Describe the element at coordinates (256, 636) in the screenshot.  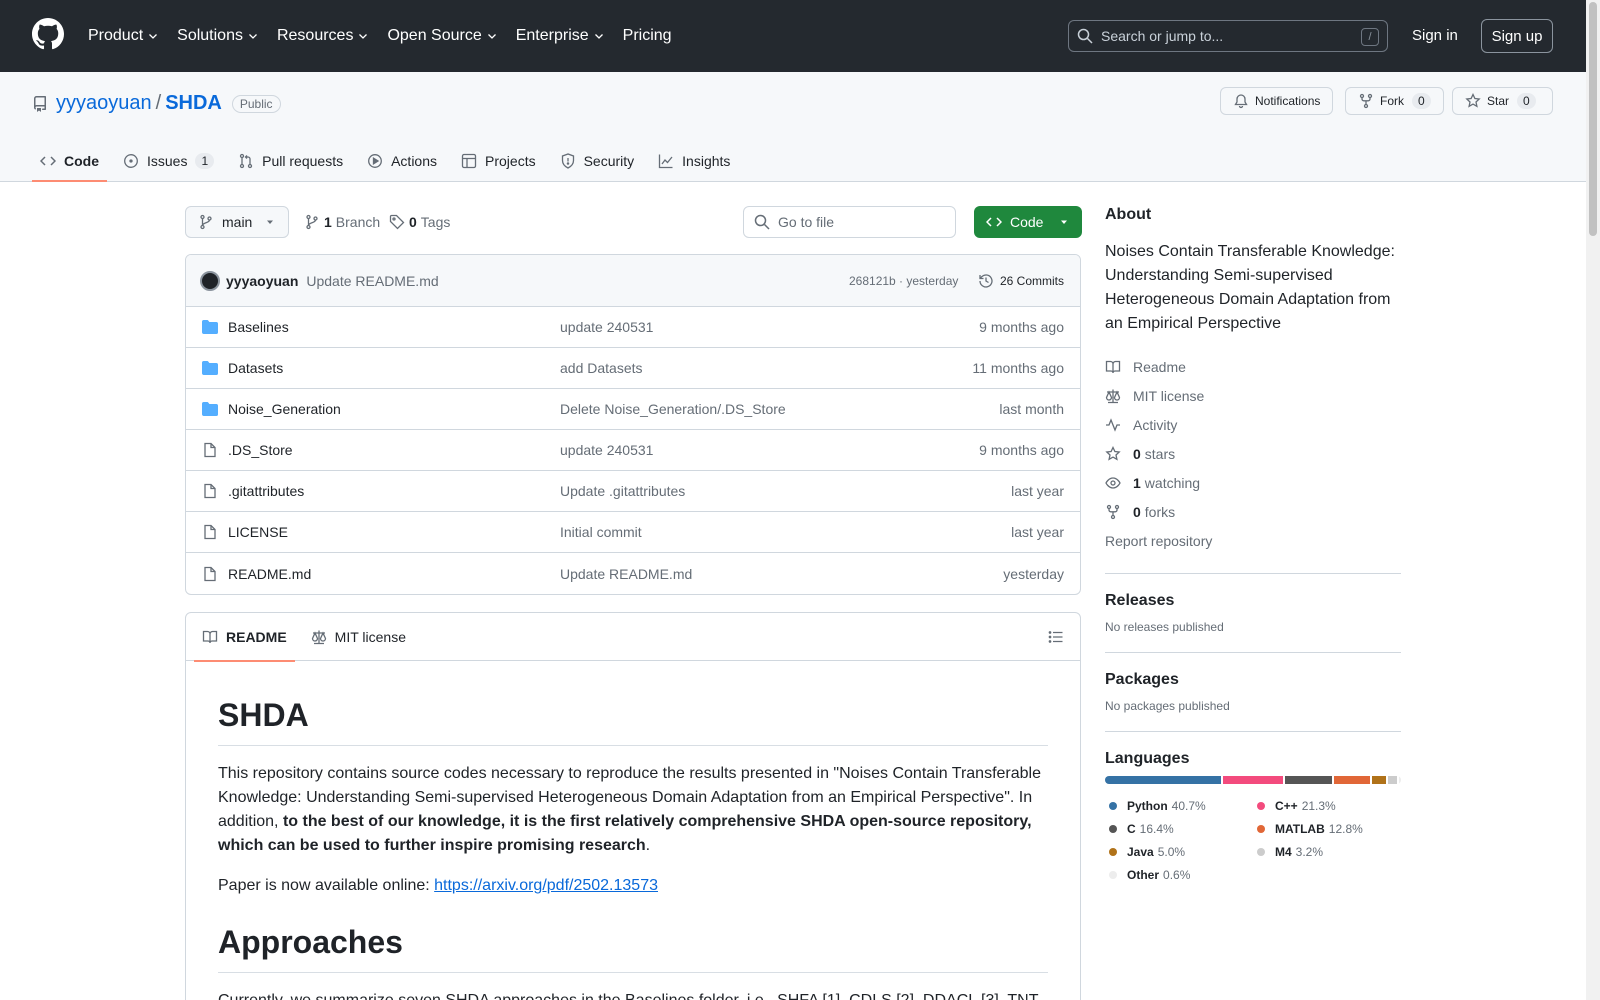
I see `tab-label: README` at that location.